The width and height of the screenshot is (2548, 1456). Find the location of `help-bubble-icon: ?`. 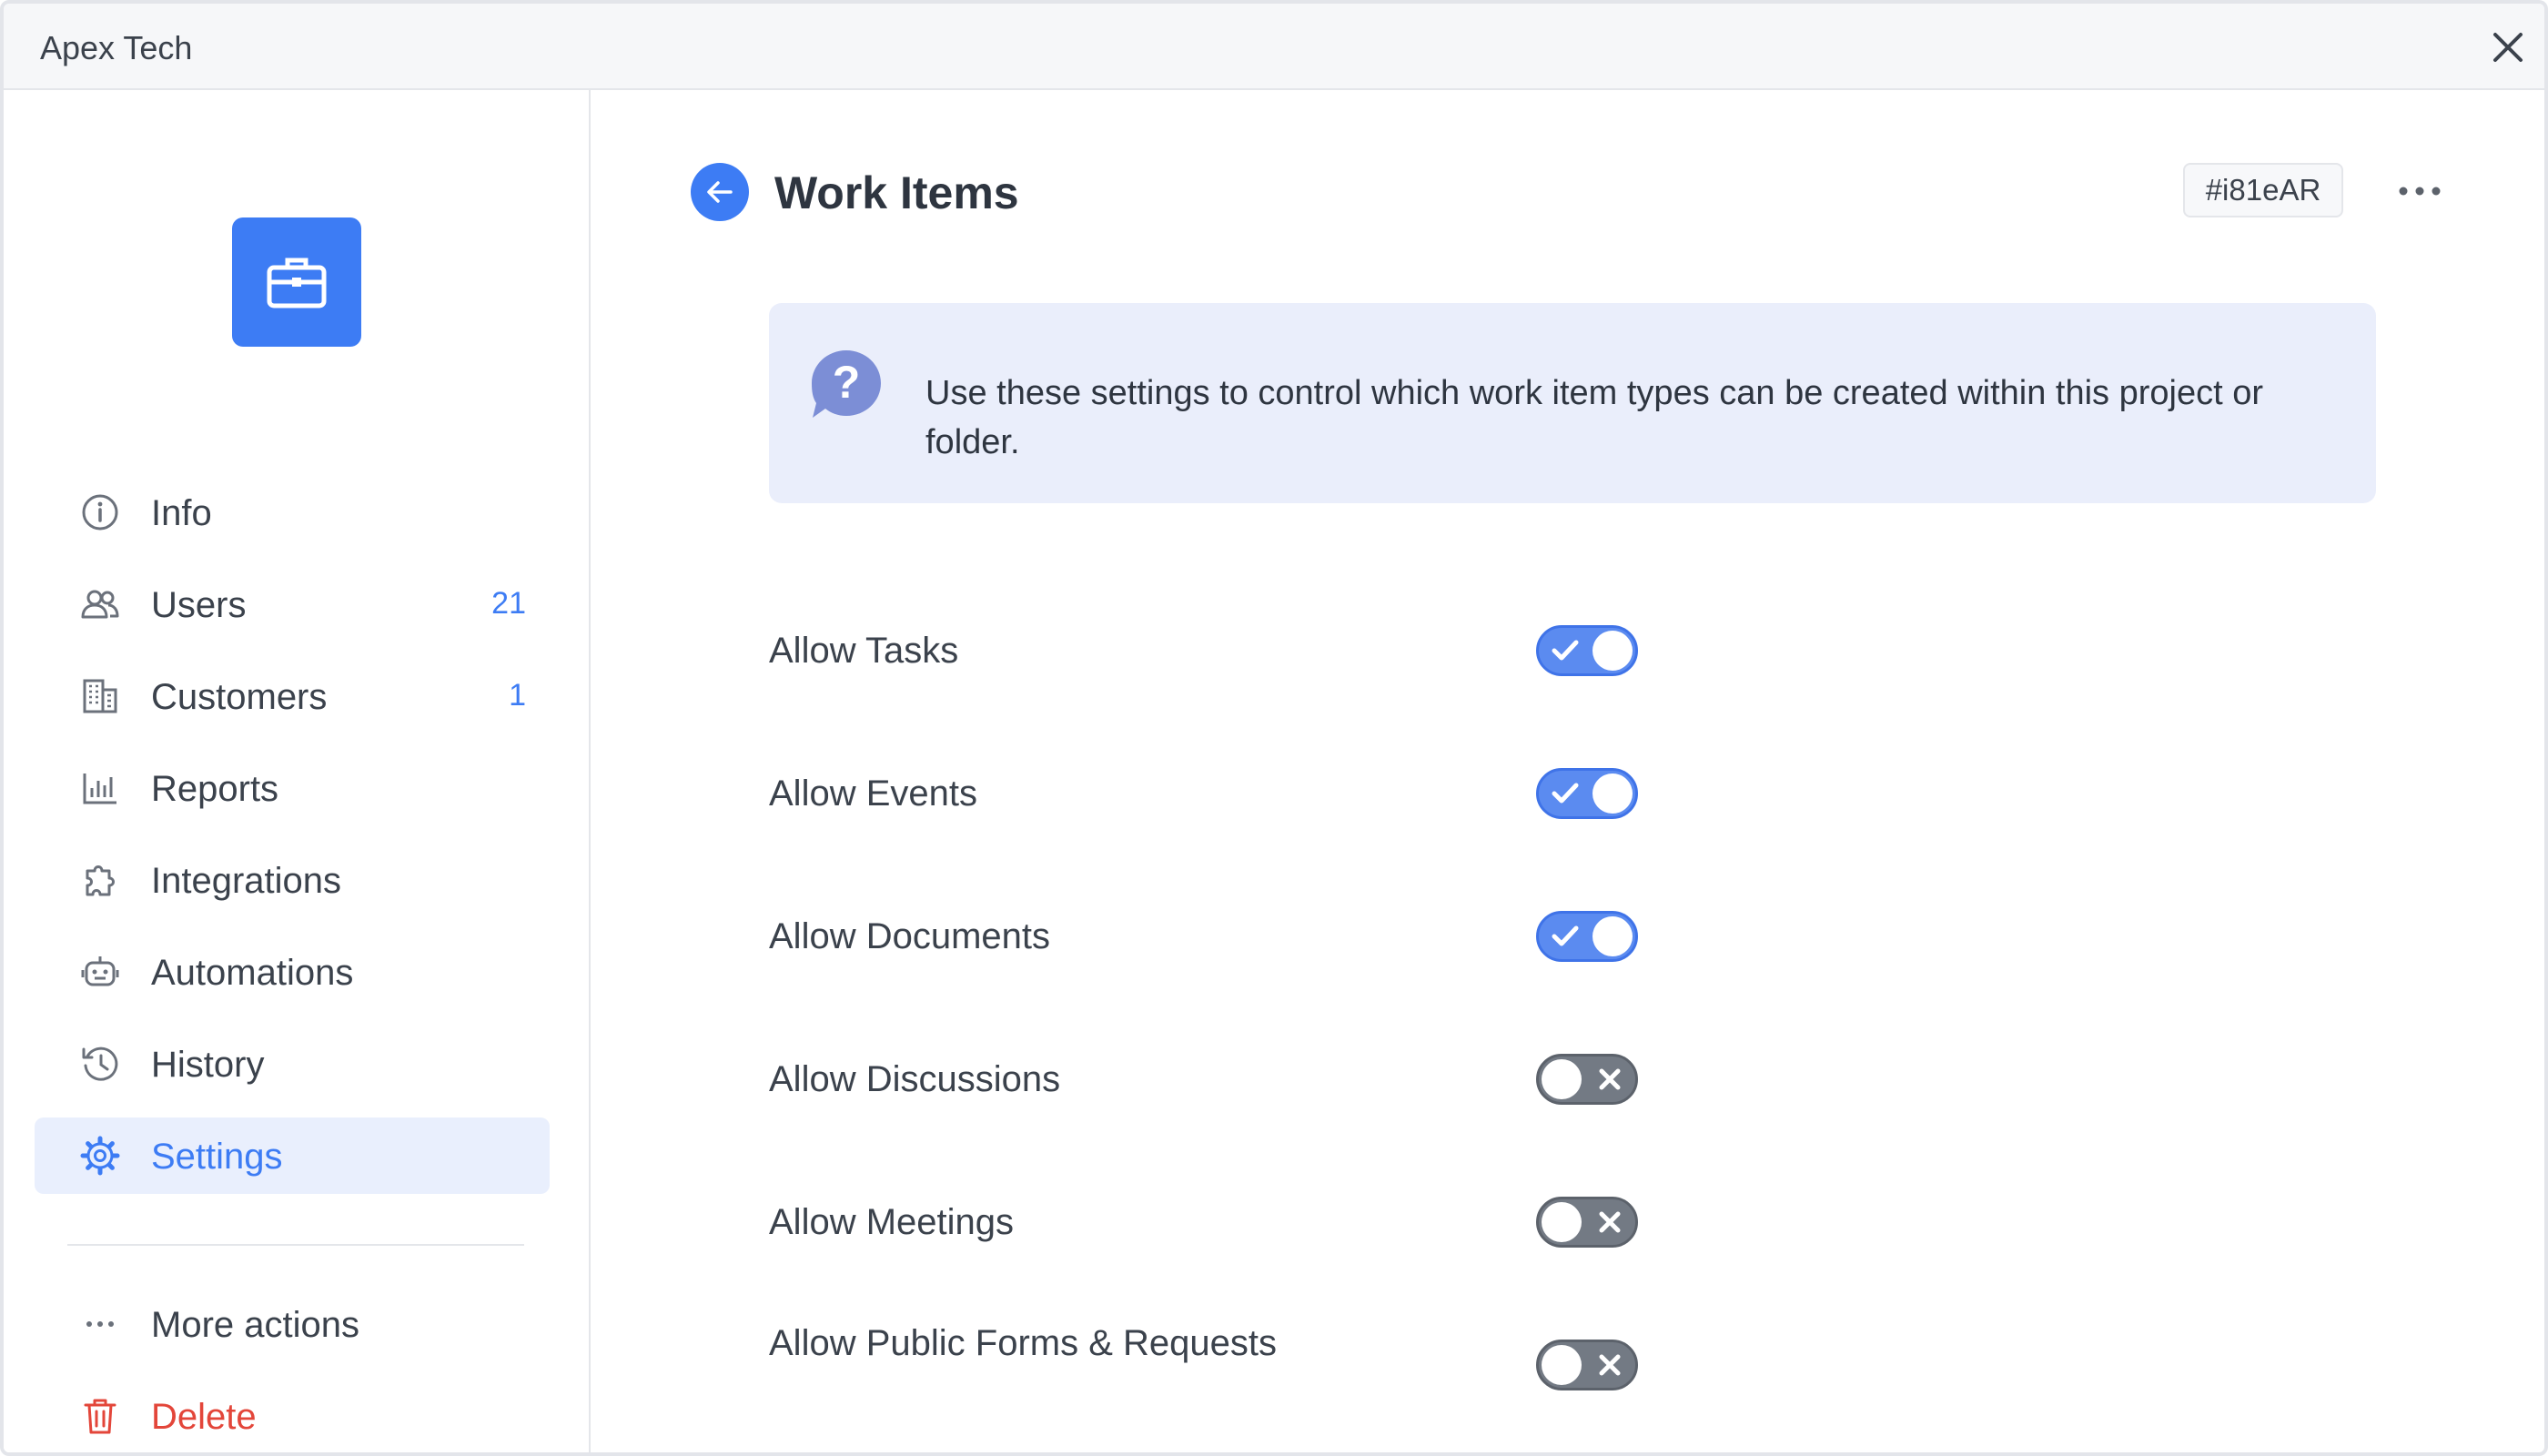

help-bubble-icon: ? is located at coordinates (847, 384).